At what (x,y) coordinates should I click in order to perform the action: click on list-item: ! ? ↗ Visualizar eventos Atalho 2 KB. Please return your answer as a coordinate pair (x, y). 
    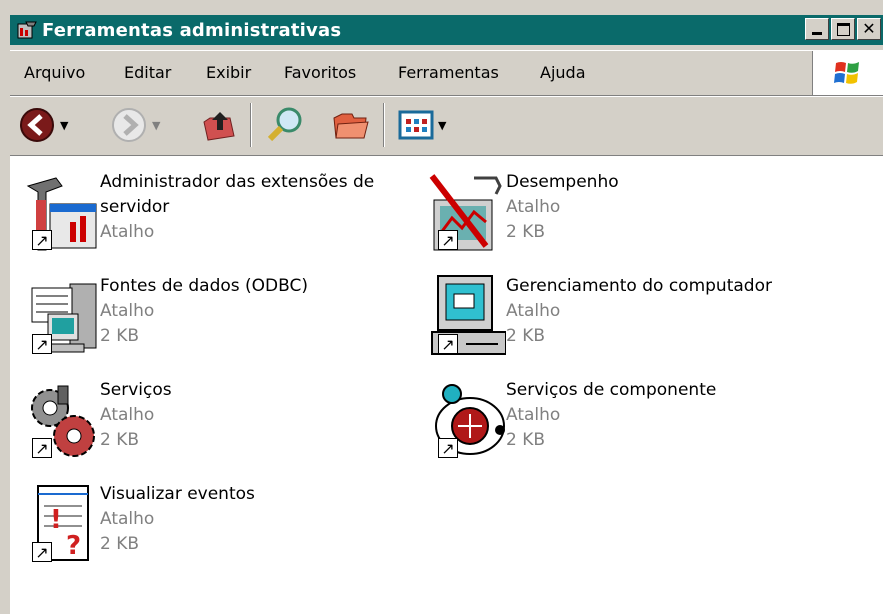
    Looking at the image, I should click on (205, 525).